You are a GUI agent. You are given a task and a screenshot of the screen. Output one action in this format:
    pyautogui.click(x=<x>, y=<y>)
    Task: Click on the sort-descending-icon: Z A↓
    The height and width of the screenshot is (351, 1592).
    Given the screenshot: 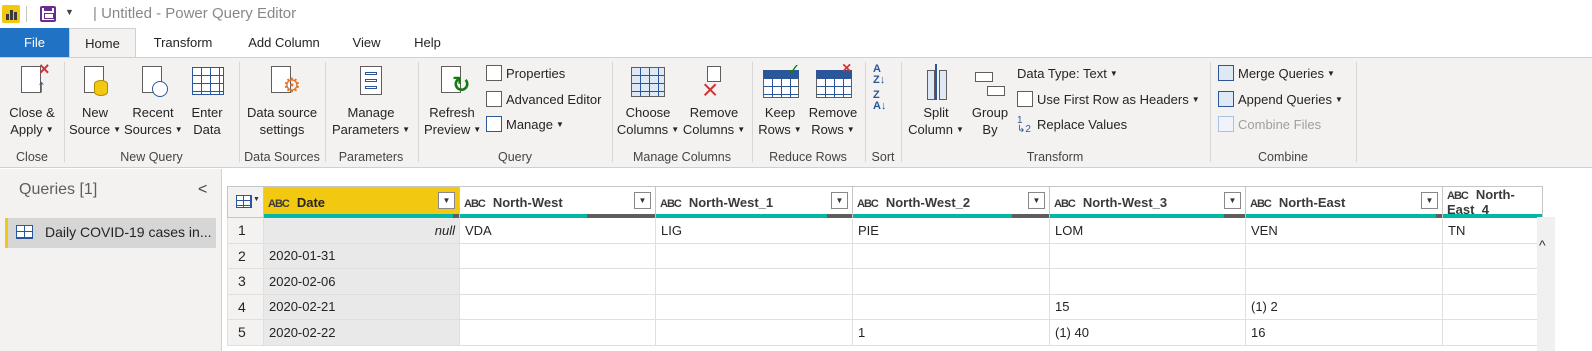 What is the action you would take?
    pyautogui.click(x=879, y=101)
    